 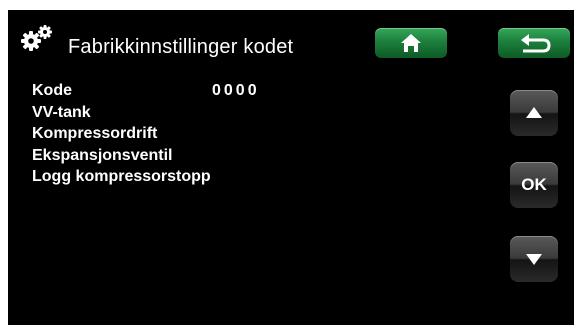 I want to click on scroll-up-button, so click(x=534, y=113).